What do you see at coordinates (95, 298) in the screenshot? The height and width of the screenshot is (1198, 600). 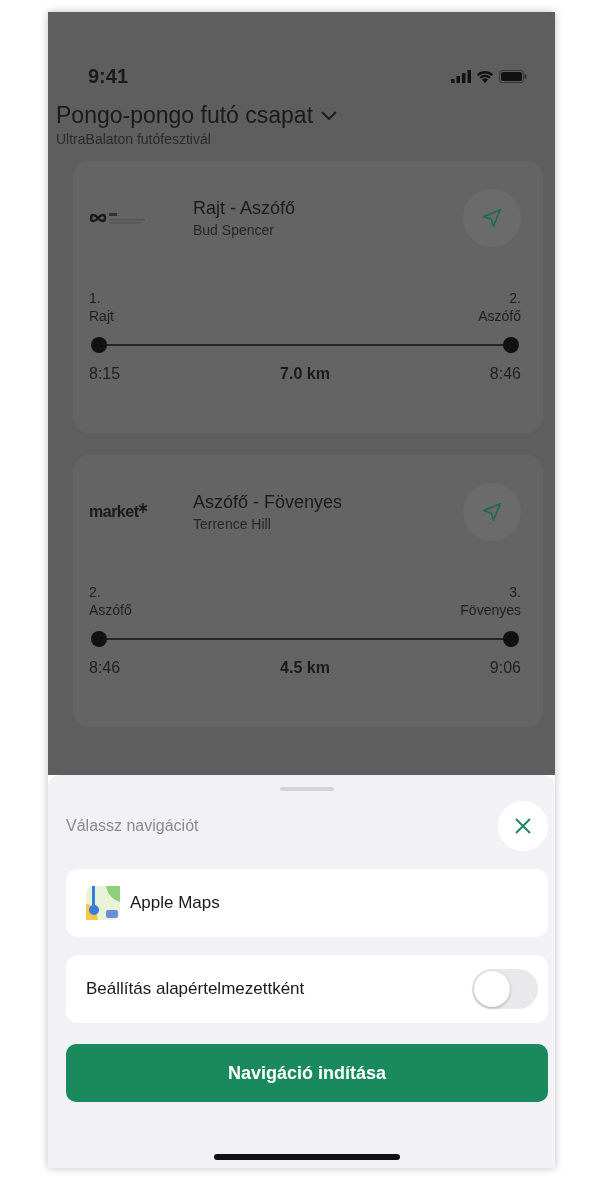 I see `stop-number: 1.` at bounding box center [95, 298].